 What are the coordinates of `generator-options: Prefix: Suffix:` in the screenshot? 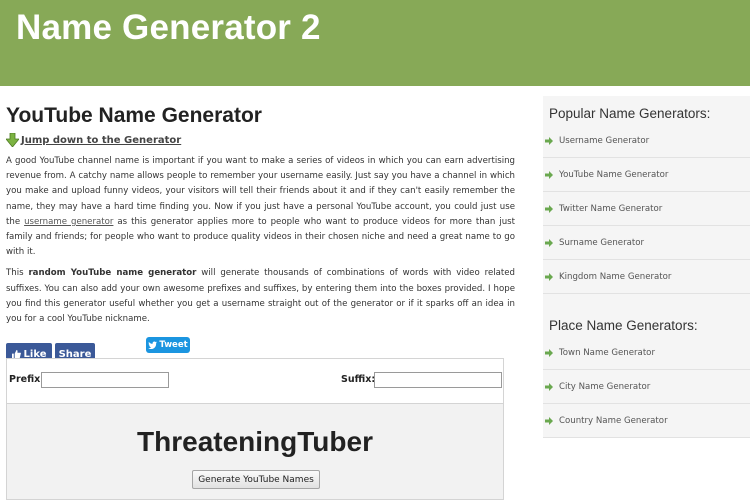 It's located at (255, 381).